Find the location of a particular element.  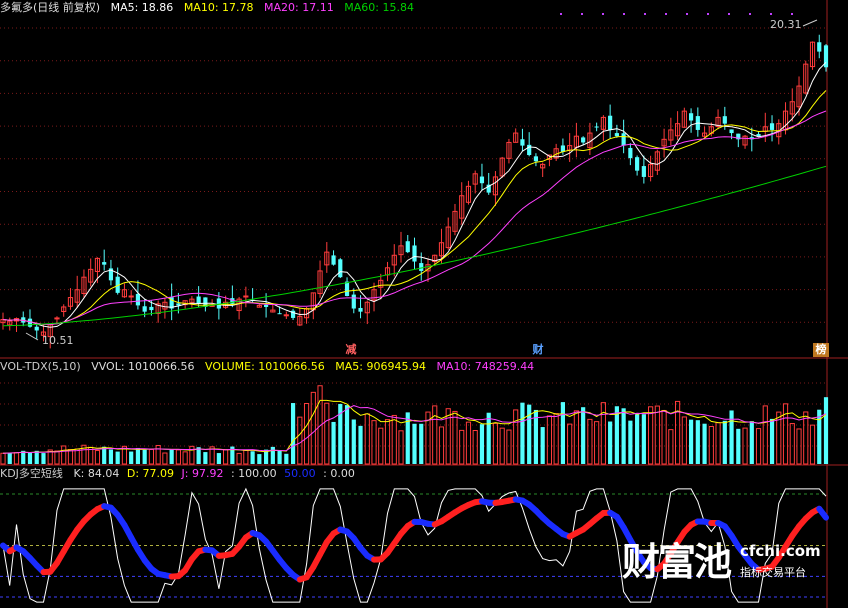

watermark-tagline: 指标交易平台 is located at coordinates (773, 572).